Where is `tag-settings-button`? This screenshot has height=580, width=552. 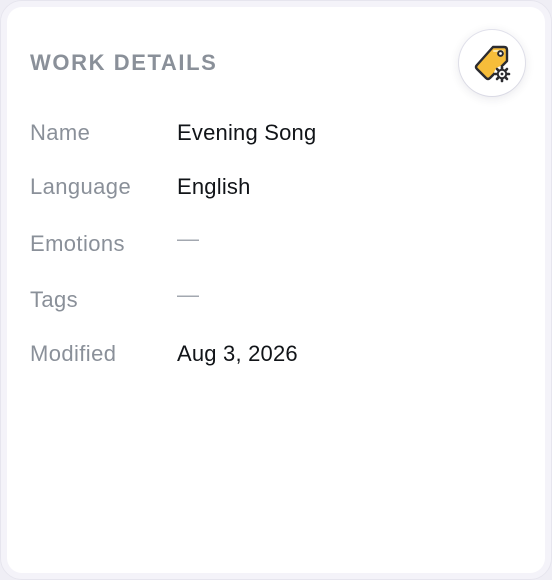 tag-settings-button is located at coordinates (492, 63).